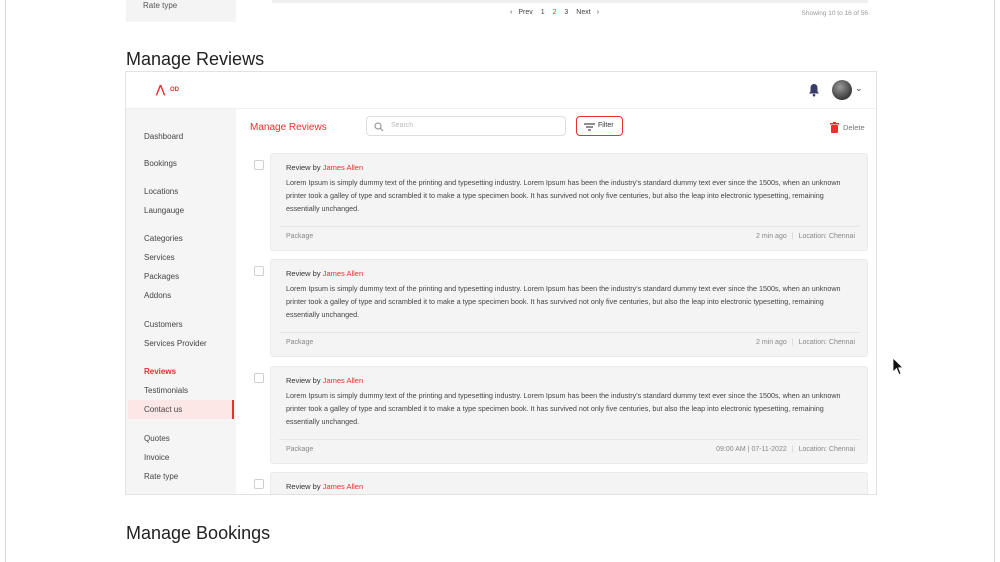  I want to click on pagination: ‹ Prev 1 2 3 Next ›, so click(557, 12).